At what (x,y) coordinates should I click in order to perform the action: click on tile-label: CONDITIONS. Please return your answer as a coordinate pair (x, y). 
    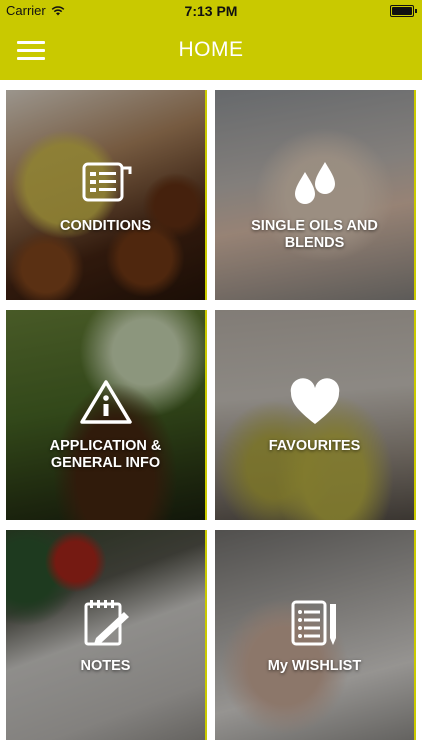
    Looking at the image, I should click on (105, 226).